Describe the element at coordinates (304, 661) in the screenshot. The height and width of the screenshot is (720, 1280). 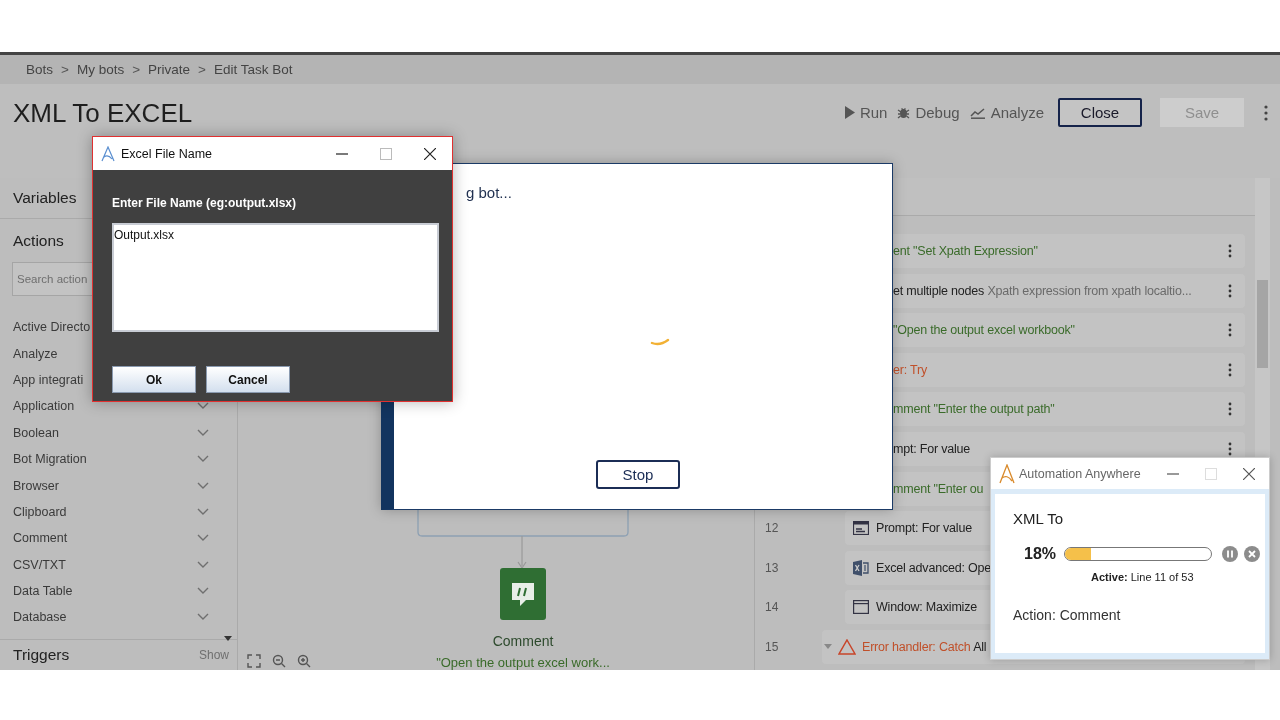
I see `zoom-in-icon` at that location.